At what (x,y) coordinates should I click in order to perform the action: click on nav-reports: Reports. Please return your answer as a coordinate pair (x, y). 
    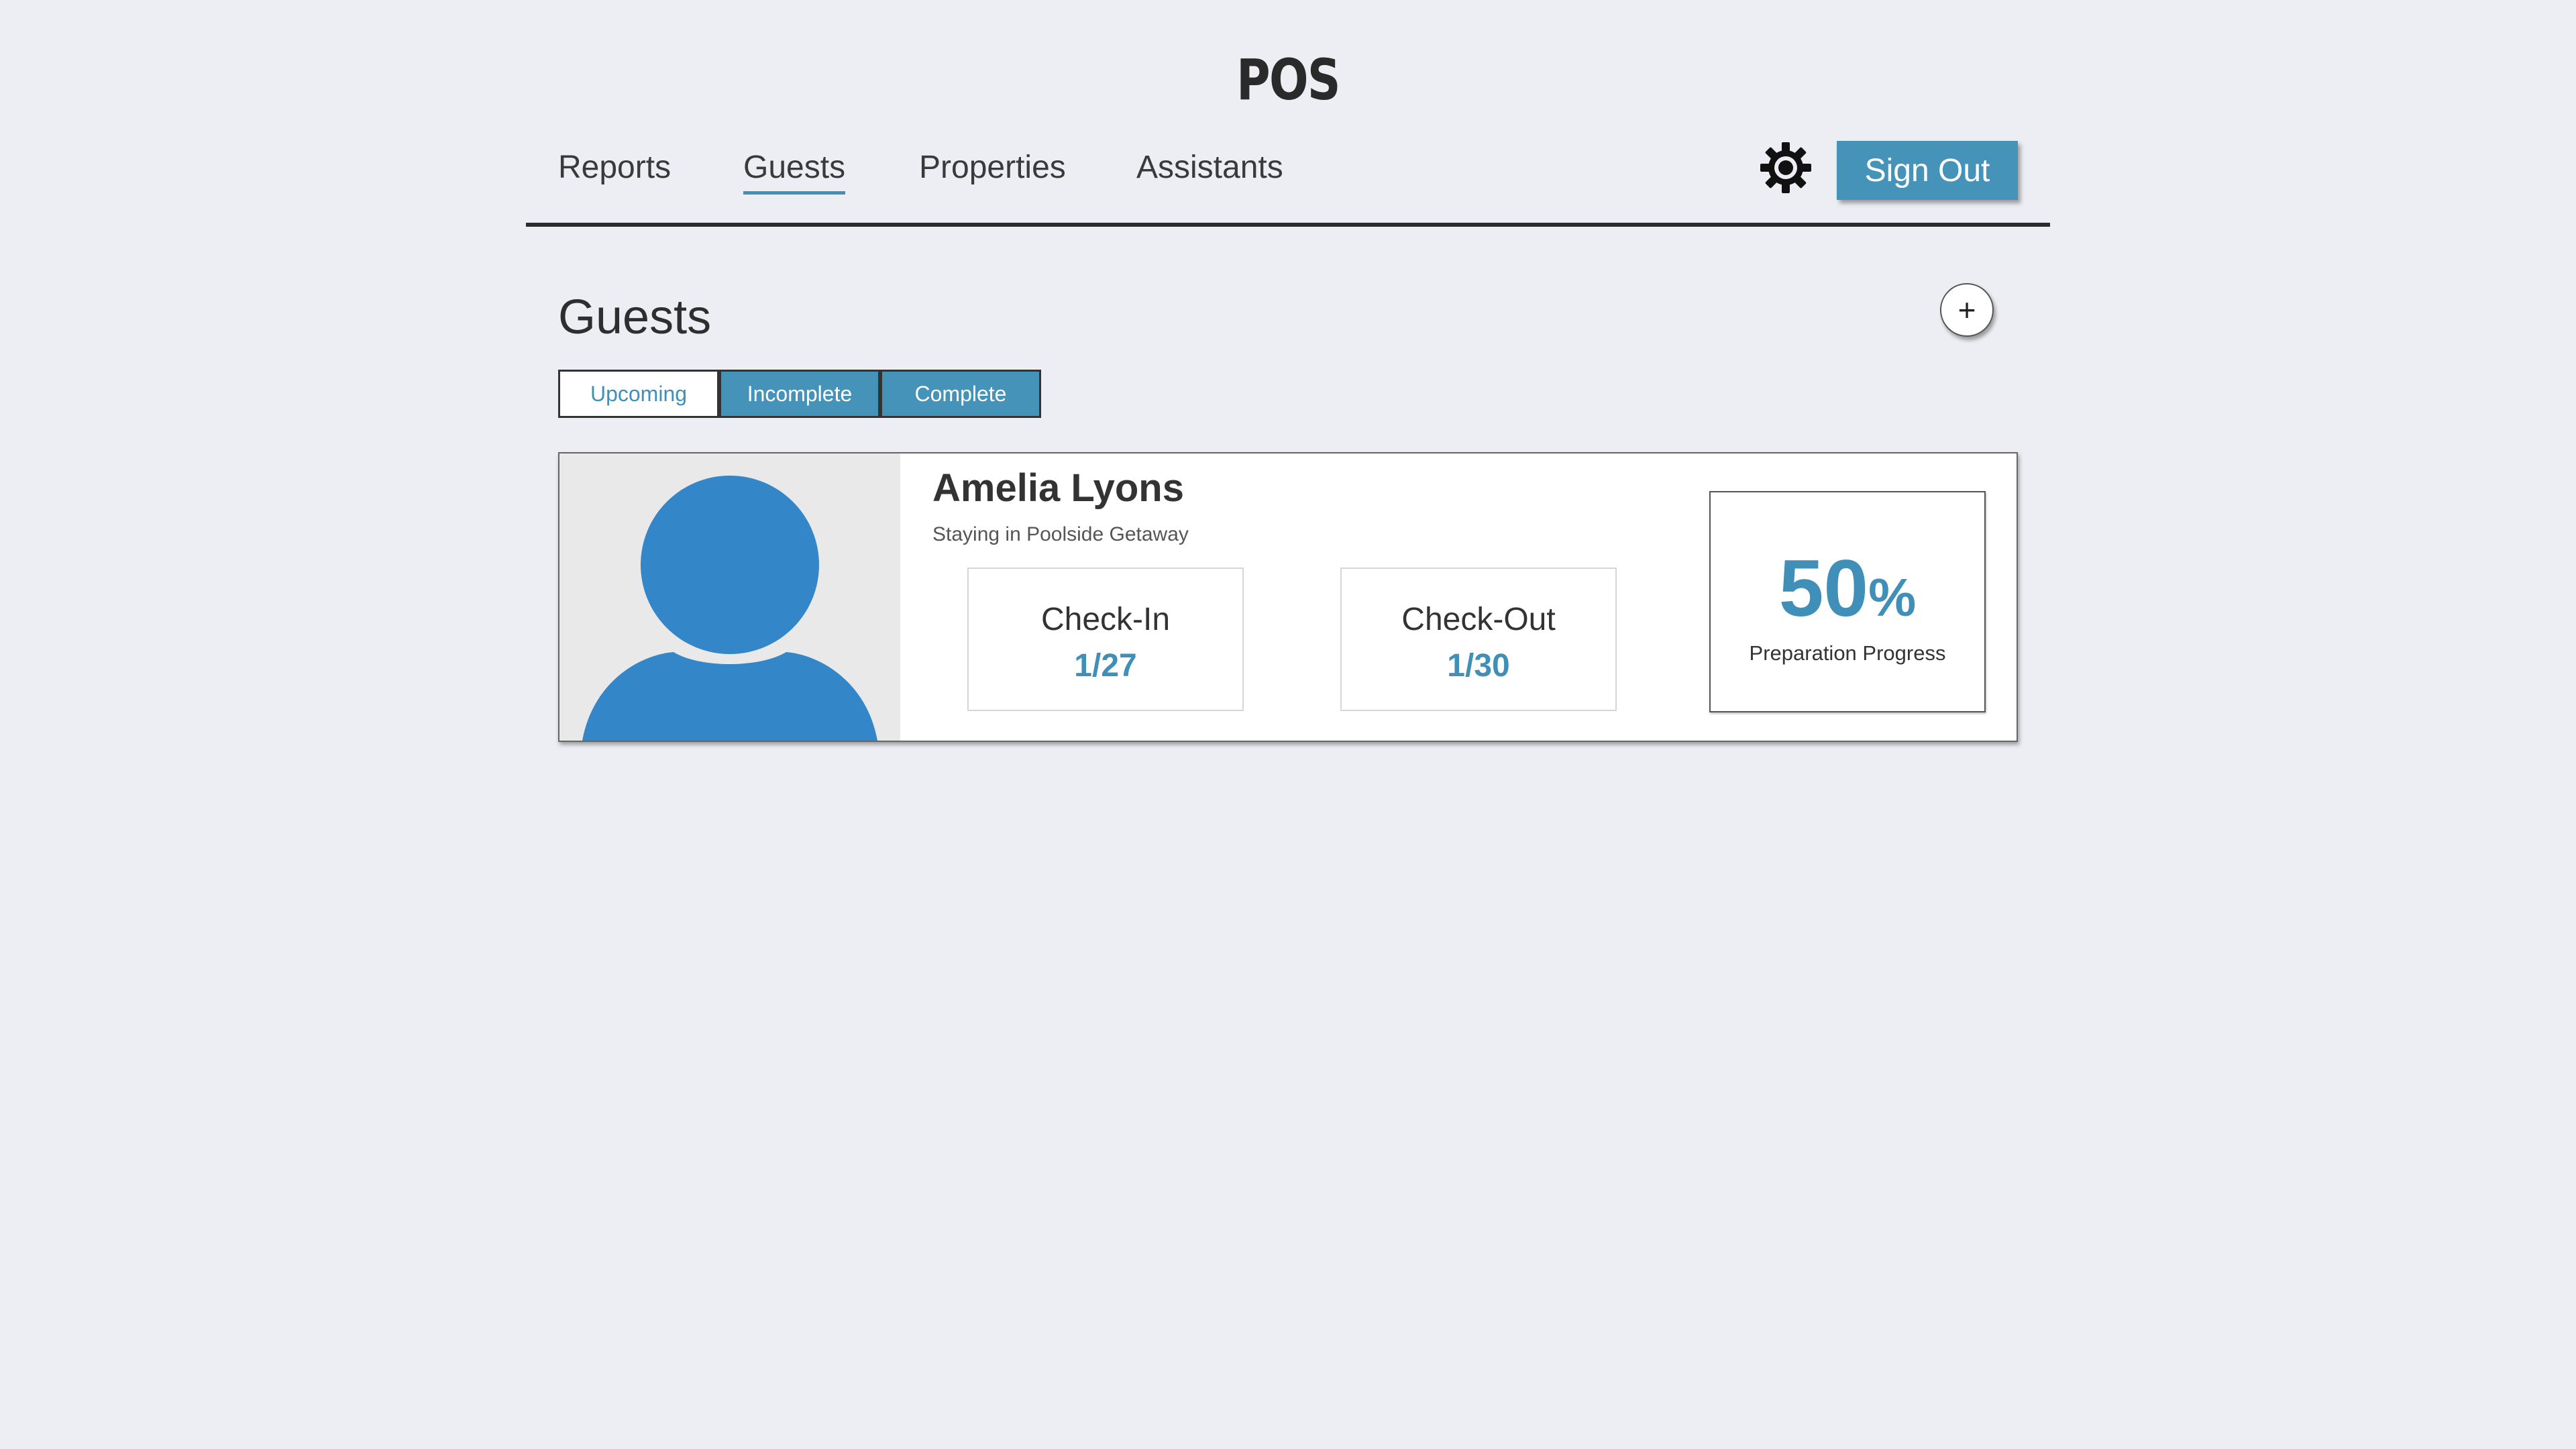
    Looking at the image, I should click on (614, 167).